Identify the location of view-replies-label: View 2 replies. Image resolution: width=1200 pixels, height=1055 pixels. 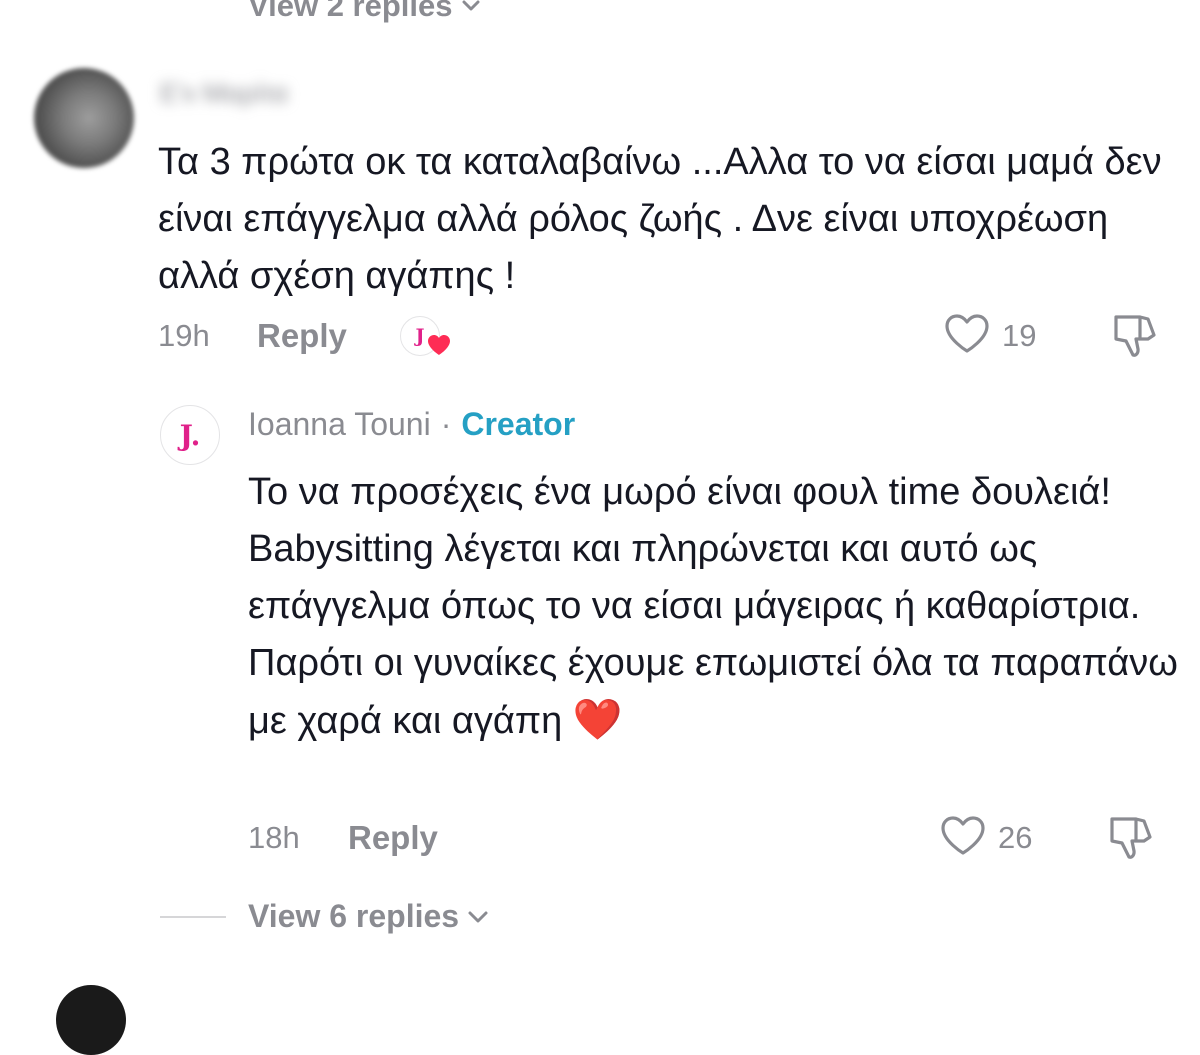
(350, 11).